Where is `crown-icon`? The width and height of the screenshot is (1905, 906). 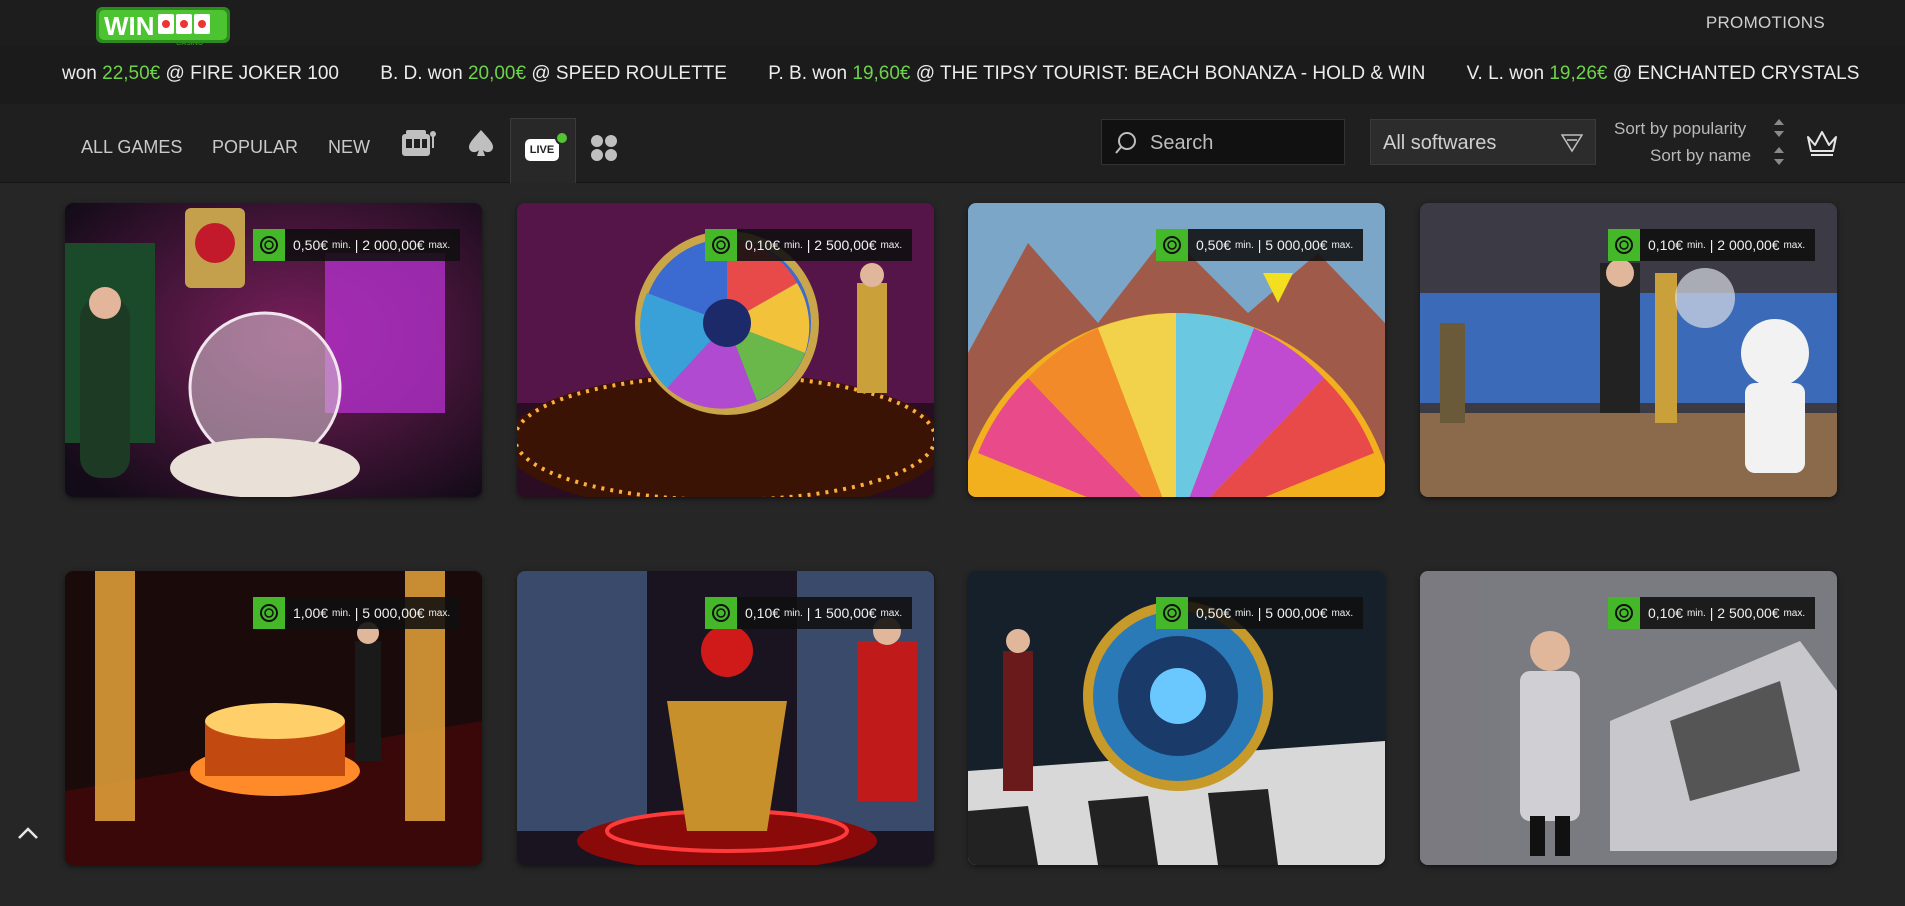 crown-icon is located at coordinates (1822, 143).